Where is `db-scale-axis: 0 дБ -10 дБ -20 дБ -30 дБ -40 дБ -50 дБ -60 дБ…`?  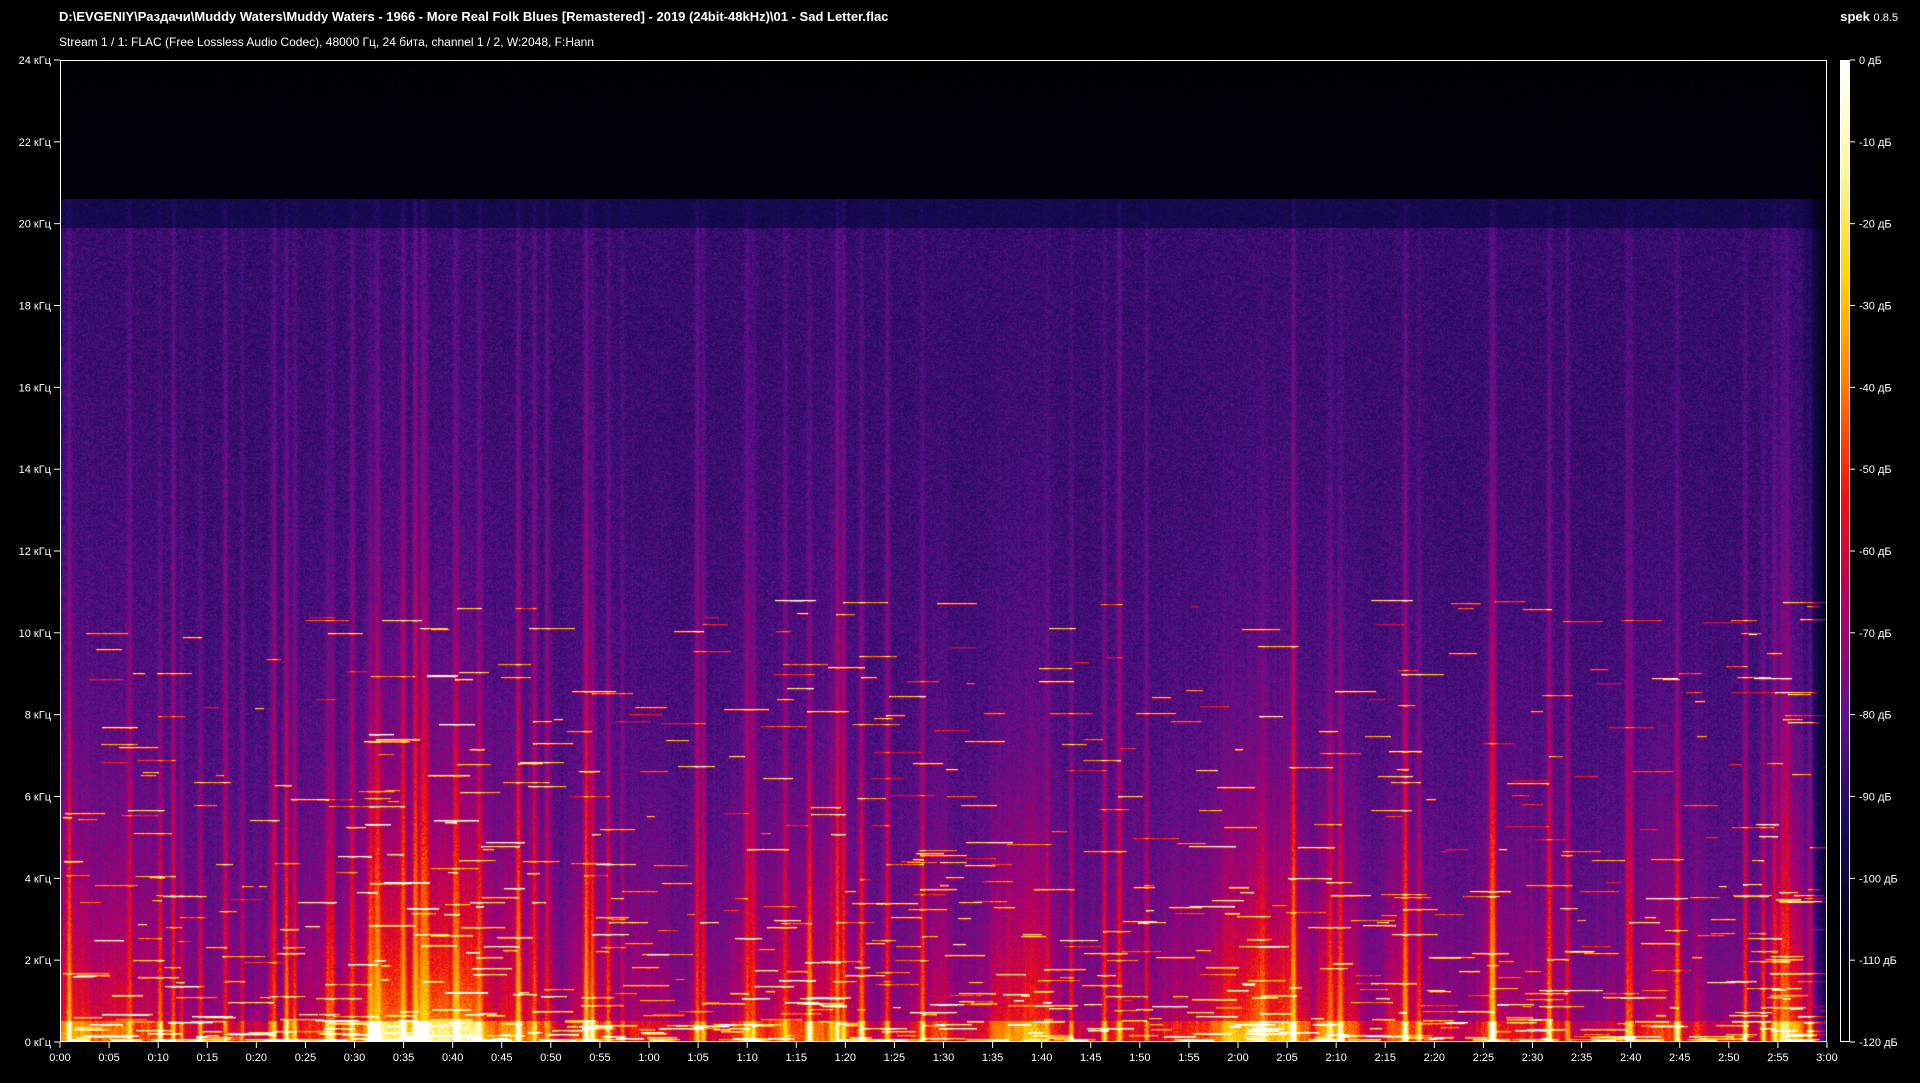 db-scale-axis: 0 дБ -10 дБ -20 дБ -30 дБ -40 дБ -50 дБ -60 дБ… is located at coordinates (1874, 552).